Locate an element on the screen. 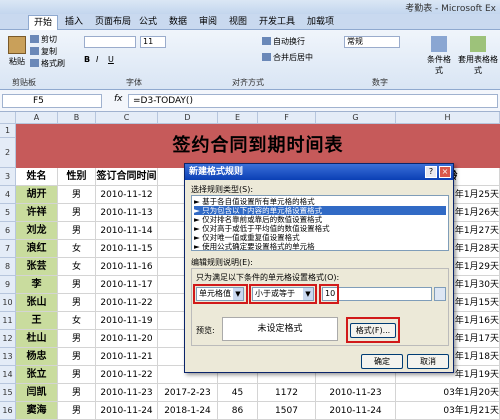  table-cell-d: 2018-1-24 is located at coordinates (188, 411).